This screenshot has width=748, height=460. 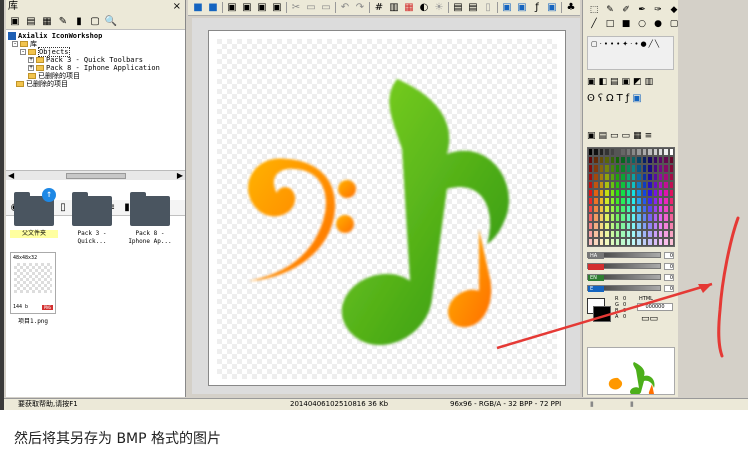 What do you see at coordinates (552, 8) in the screenshot?
I see `batch-icon: ▣` at bounding box center [552, 8].